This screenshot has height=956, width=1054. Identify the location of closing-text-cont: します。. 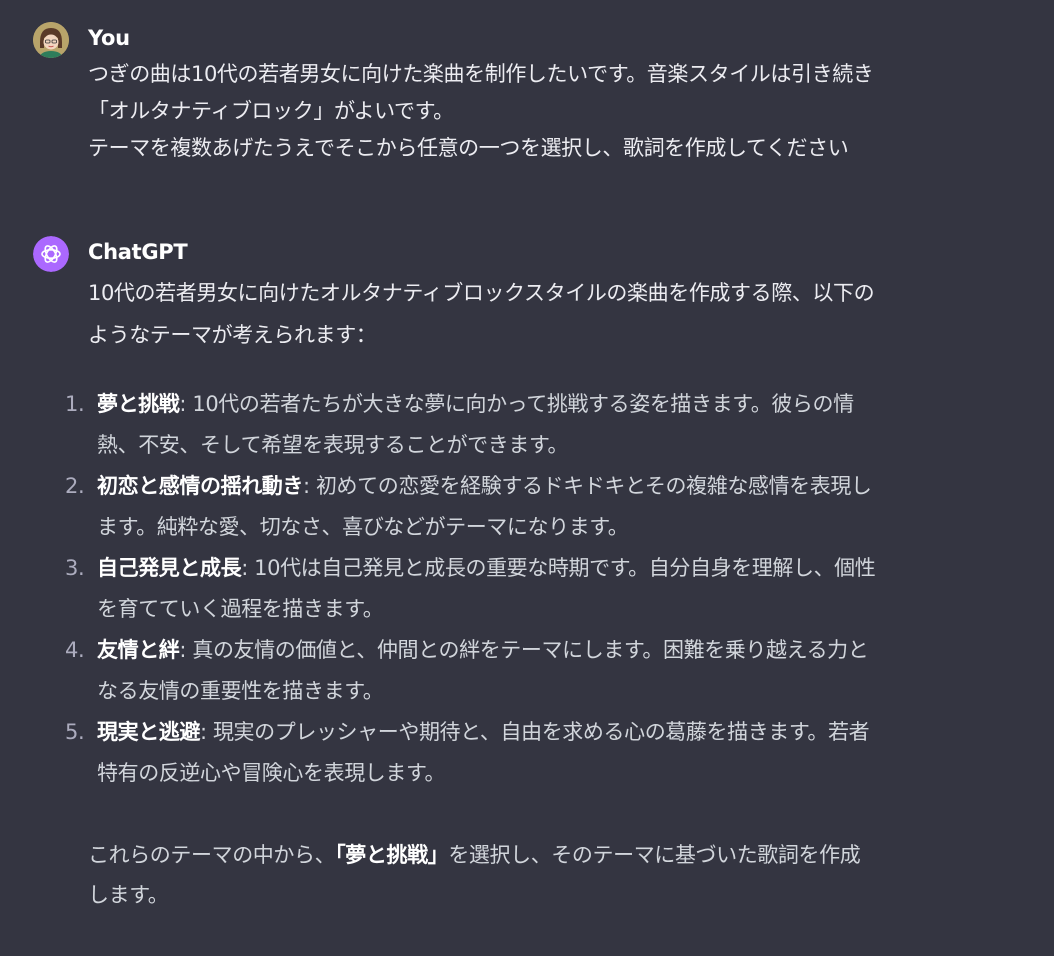
(128, 895).